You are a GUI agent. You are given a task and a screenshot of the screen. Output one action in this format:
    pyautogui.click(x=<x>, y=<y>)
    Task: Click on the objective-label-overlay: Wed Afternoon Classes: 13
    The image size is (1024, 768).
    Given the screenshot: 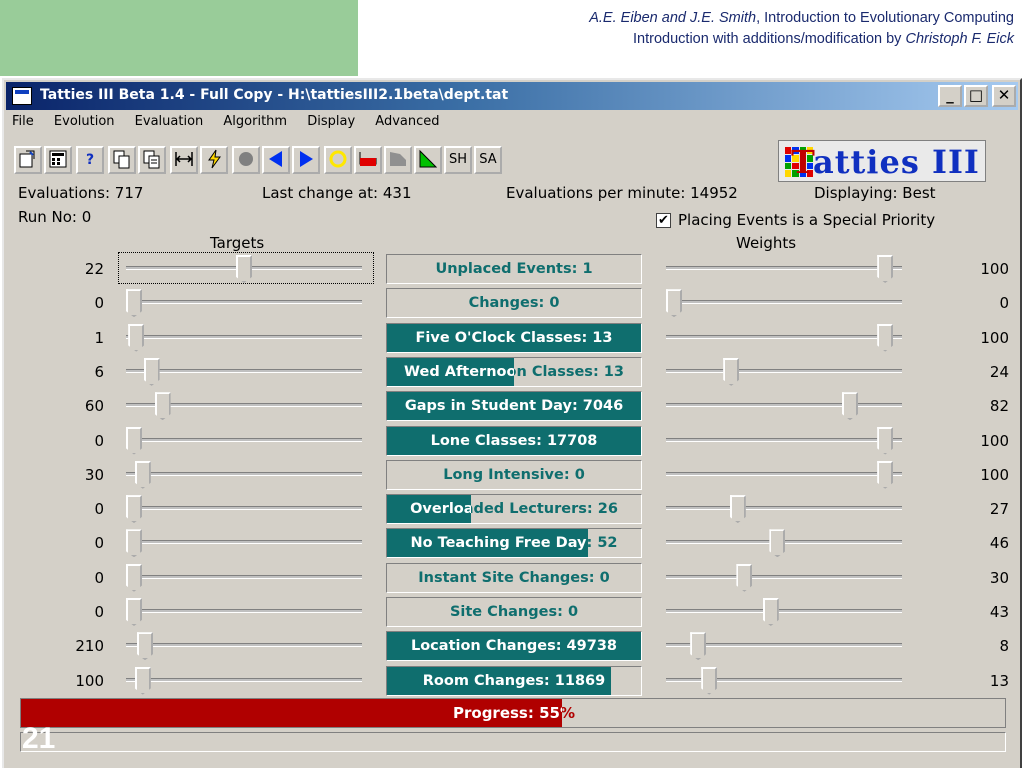 What is the action you would take?
    pyautogui.click(x=459, y=371)
    